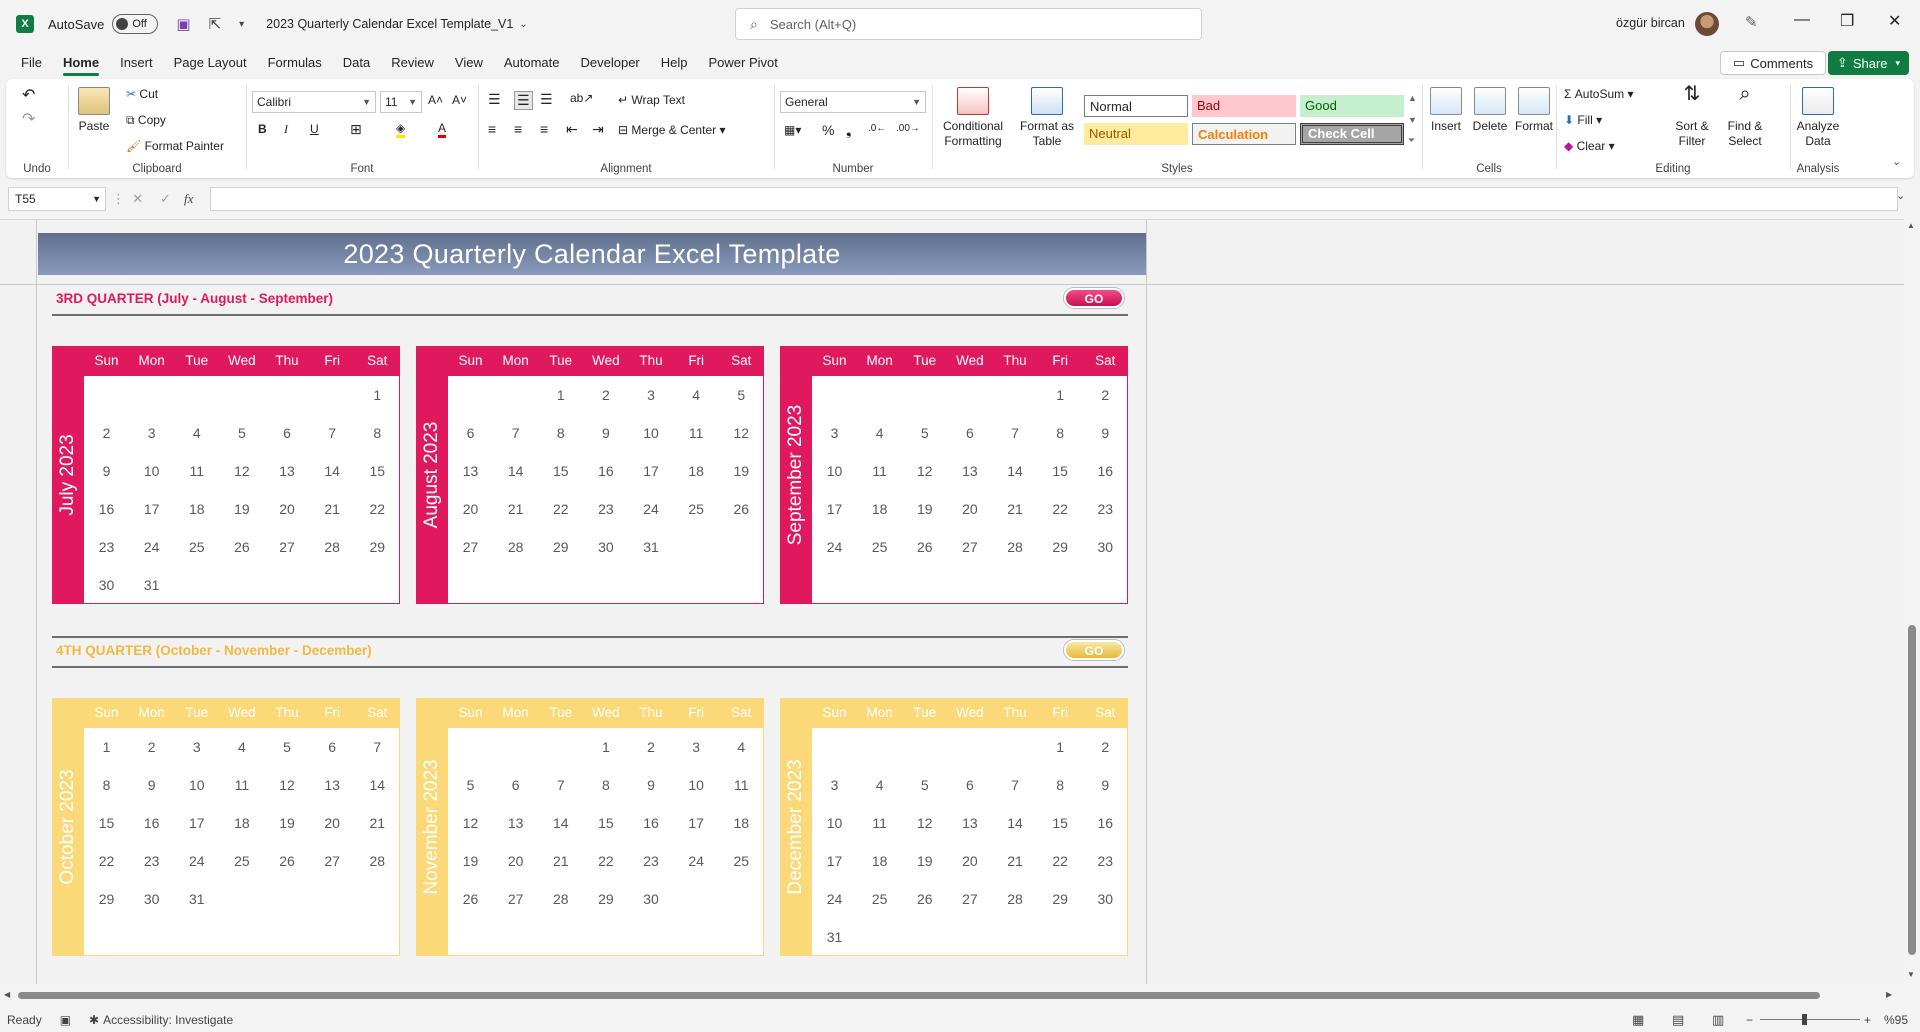  What do you see at coordinates (146, 120) in the screenshot?
I see `copy-button: ⧉ Copy` at bounding box center [146, 120].